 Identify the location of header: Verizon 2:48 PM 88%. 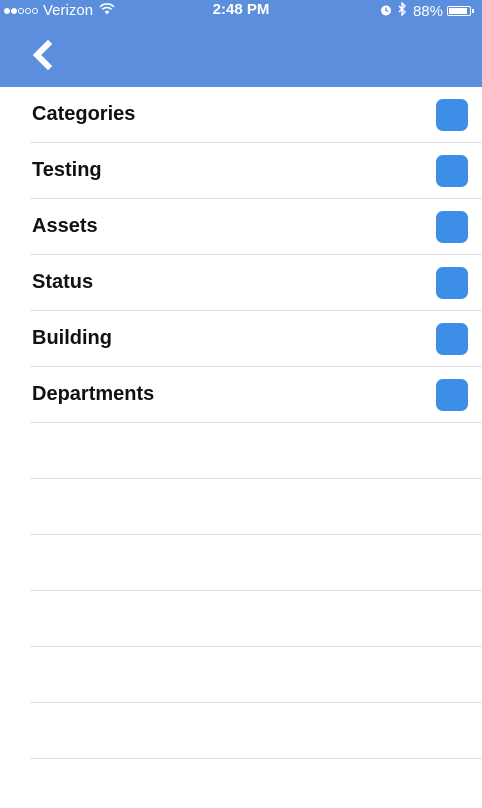
(241, 43).